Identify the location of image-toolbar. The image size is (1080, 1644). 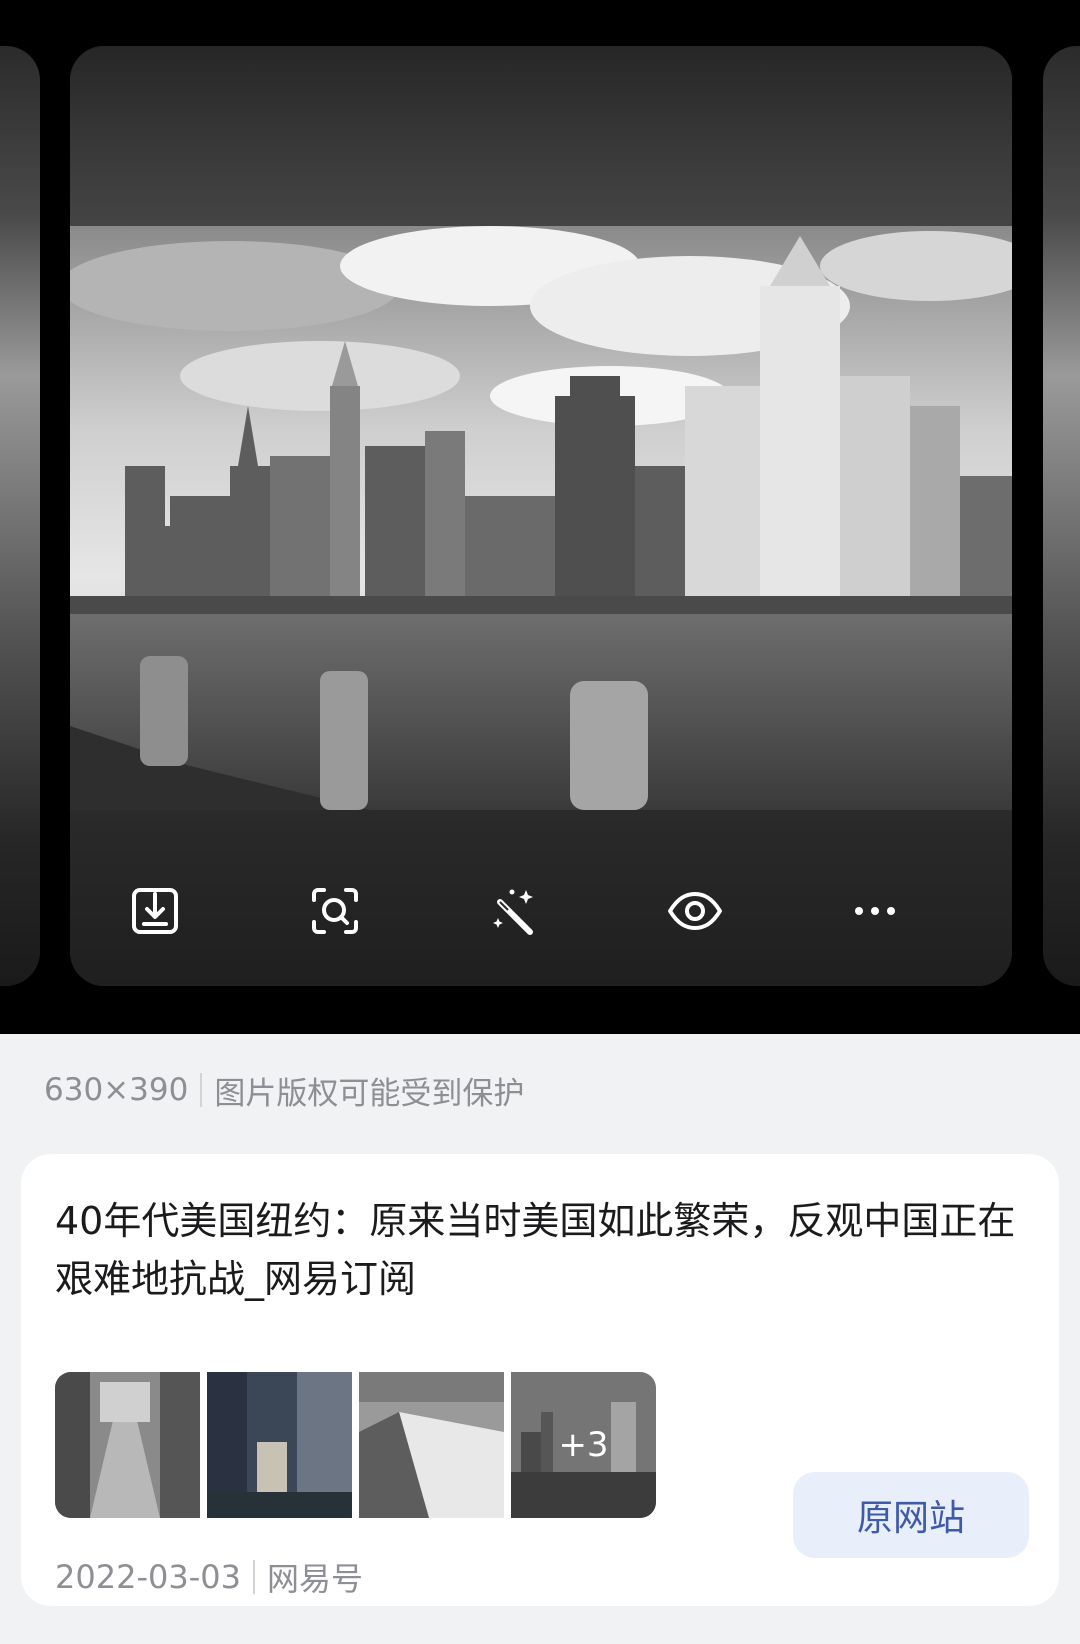
(541, 911).